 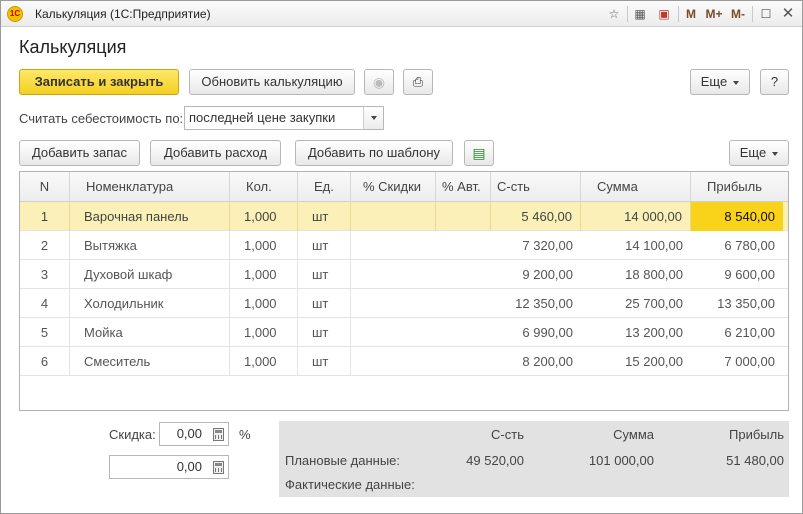 What do you see at coordinates (788, 14) in the screenshot?
I see `close-icon: ✕` at bounding box center [788, 14].